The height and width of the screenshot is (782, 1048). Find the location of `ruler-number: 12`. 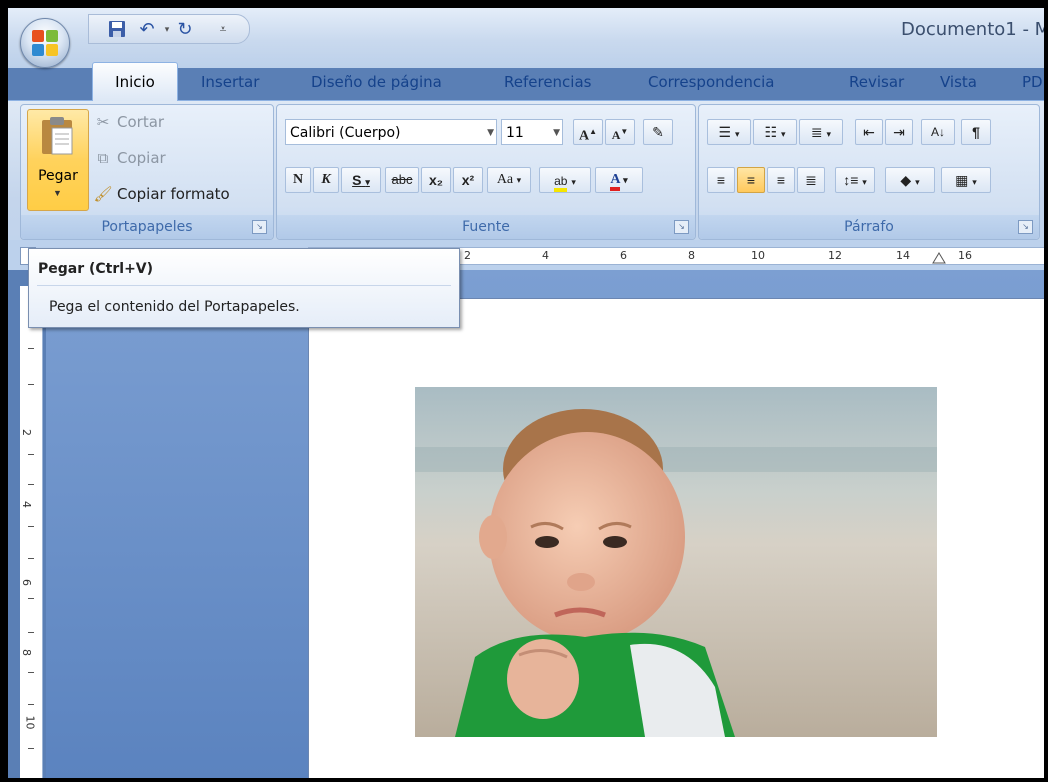

ruler-number: 12 is located at coordinates (835, 255).